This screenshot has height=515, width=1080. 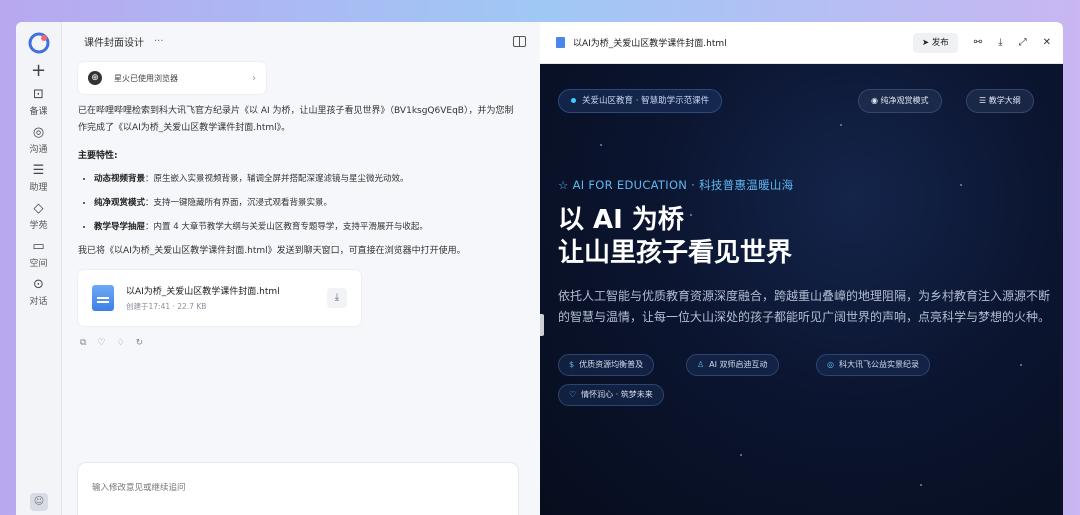 What do you see at coordinates (573, 100) in the screenshot?
I see `status-dot` at bounding box center [573, 100].